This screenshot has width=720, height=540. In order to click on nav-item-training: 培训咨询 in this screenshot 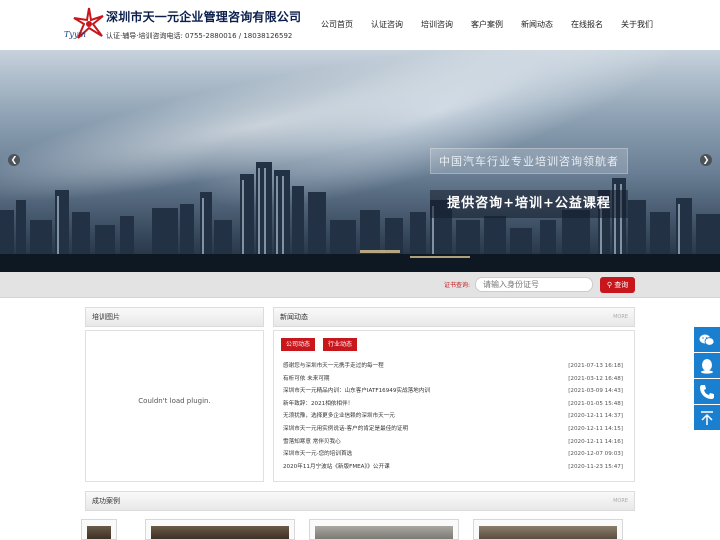, I will do `click(437, 25)`.